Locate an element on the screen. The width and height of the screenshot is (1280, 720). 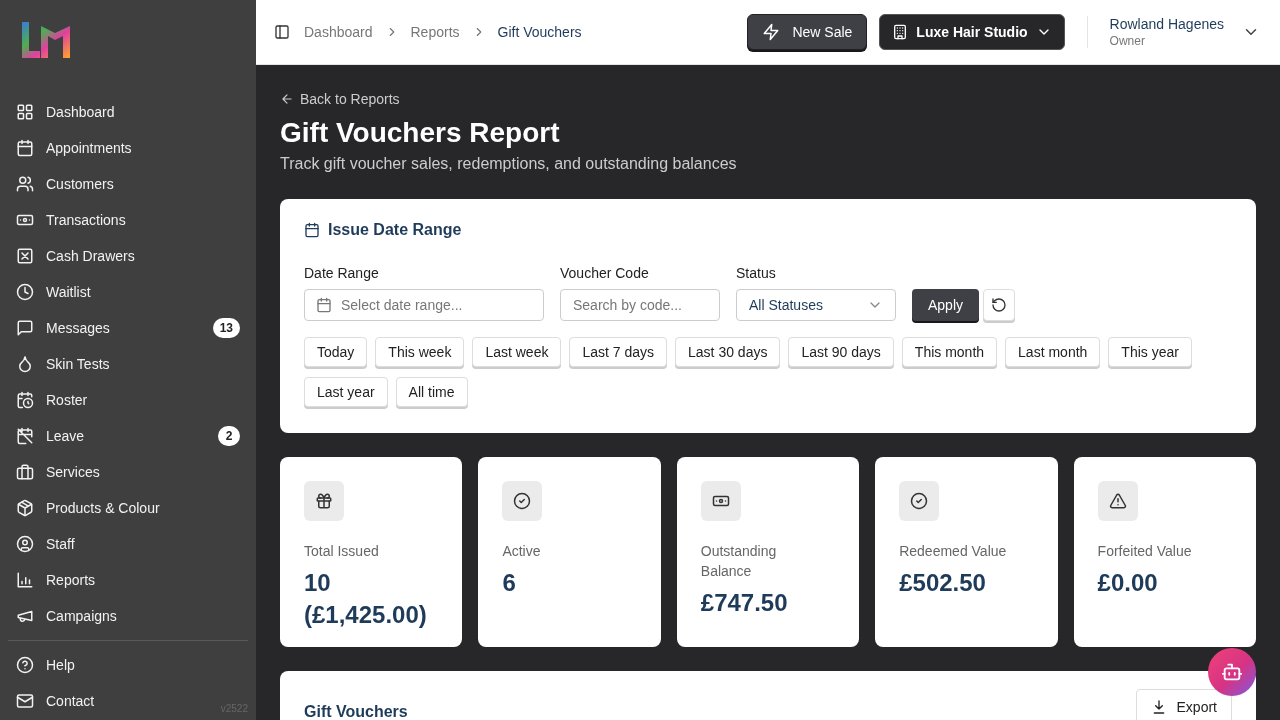
sidebar-toggle-icon is located at coordinates (282, 32).